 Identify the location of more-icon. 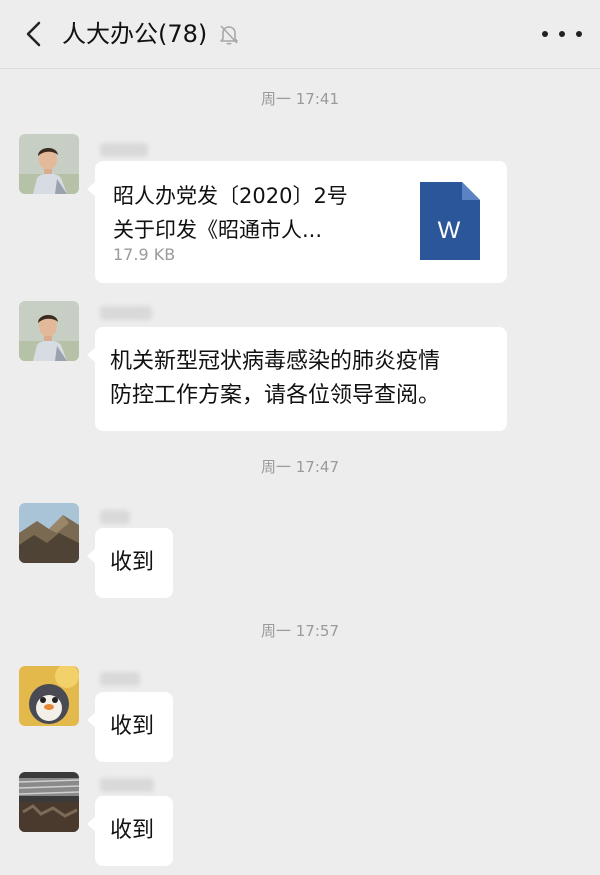
(545, 34).